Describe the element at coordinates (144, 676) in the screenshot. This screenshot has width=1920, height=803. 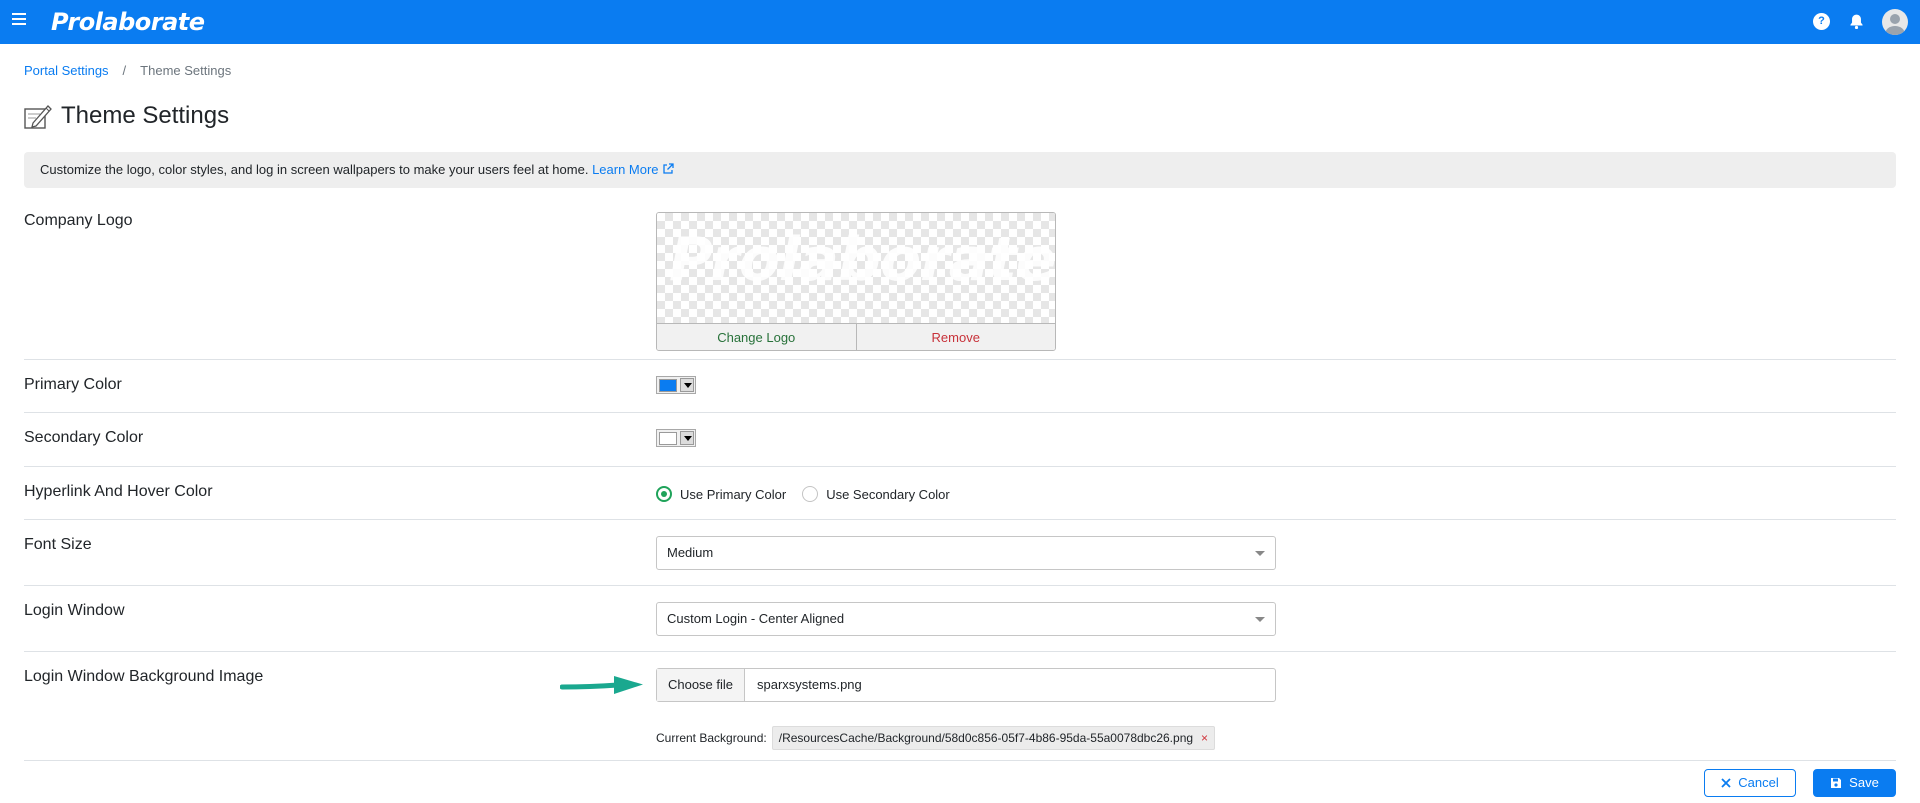
I see `login-background-label: Login Window Background Image` at that location.